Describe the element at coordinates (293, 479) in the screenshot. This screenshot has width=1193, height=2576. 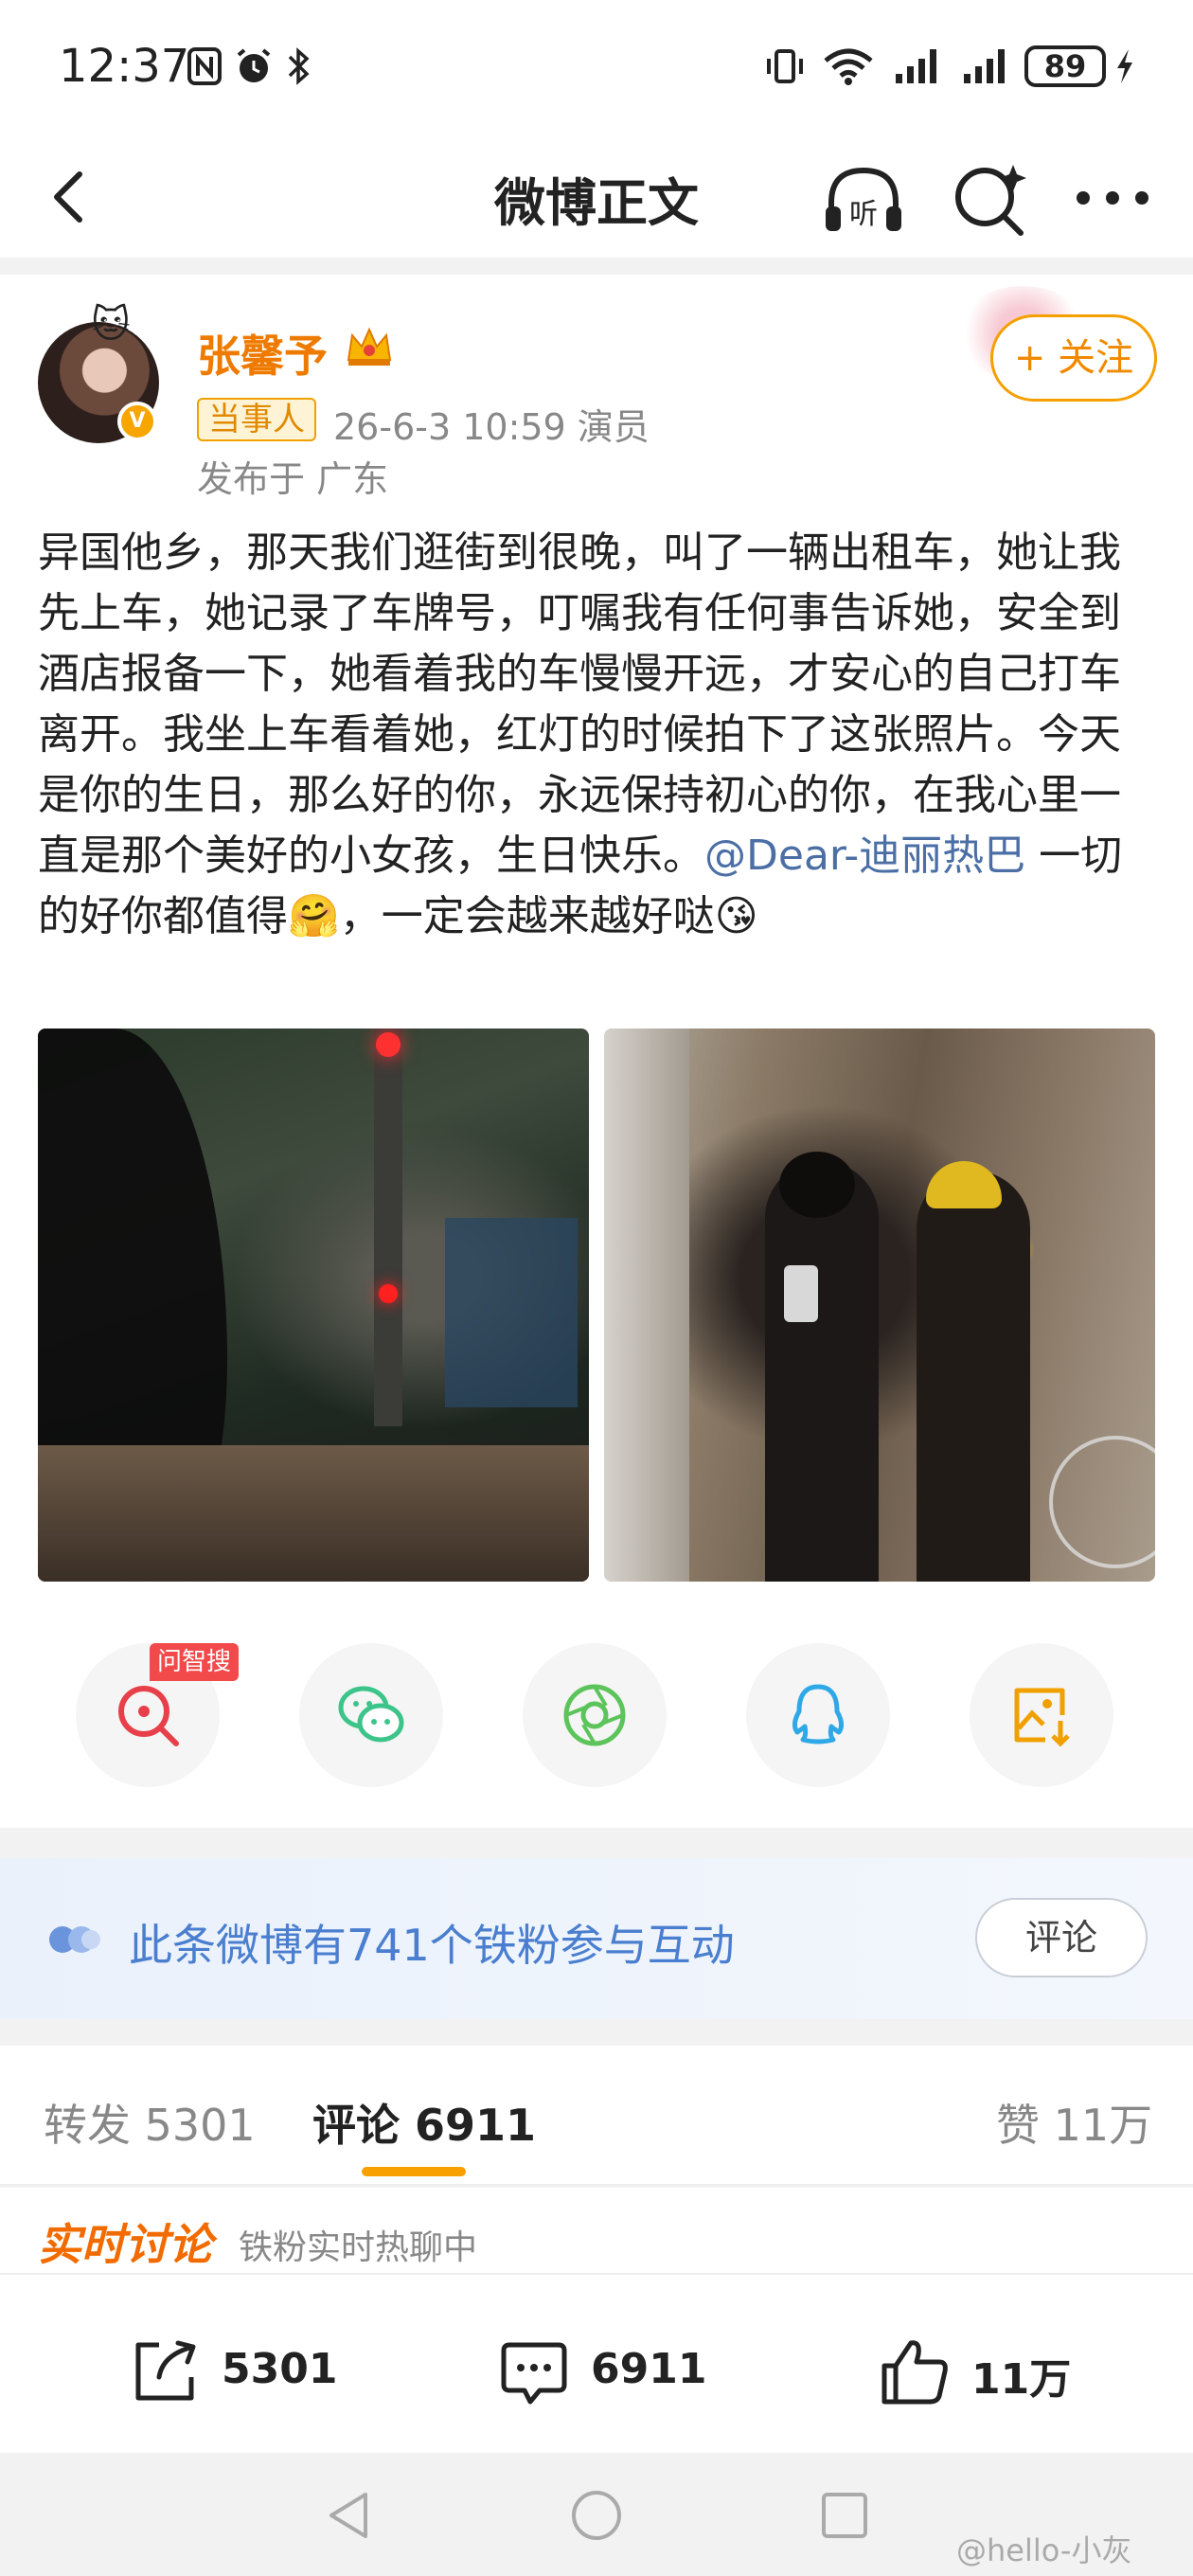
I see `post-location: 发布于 广东` at that location.